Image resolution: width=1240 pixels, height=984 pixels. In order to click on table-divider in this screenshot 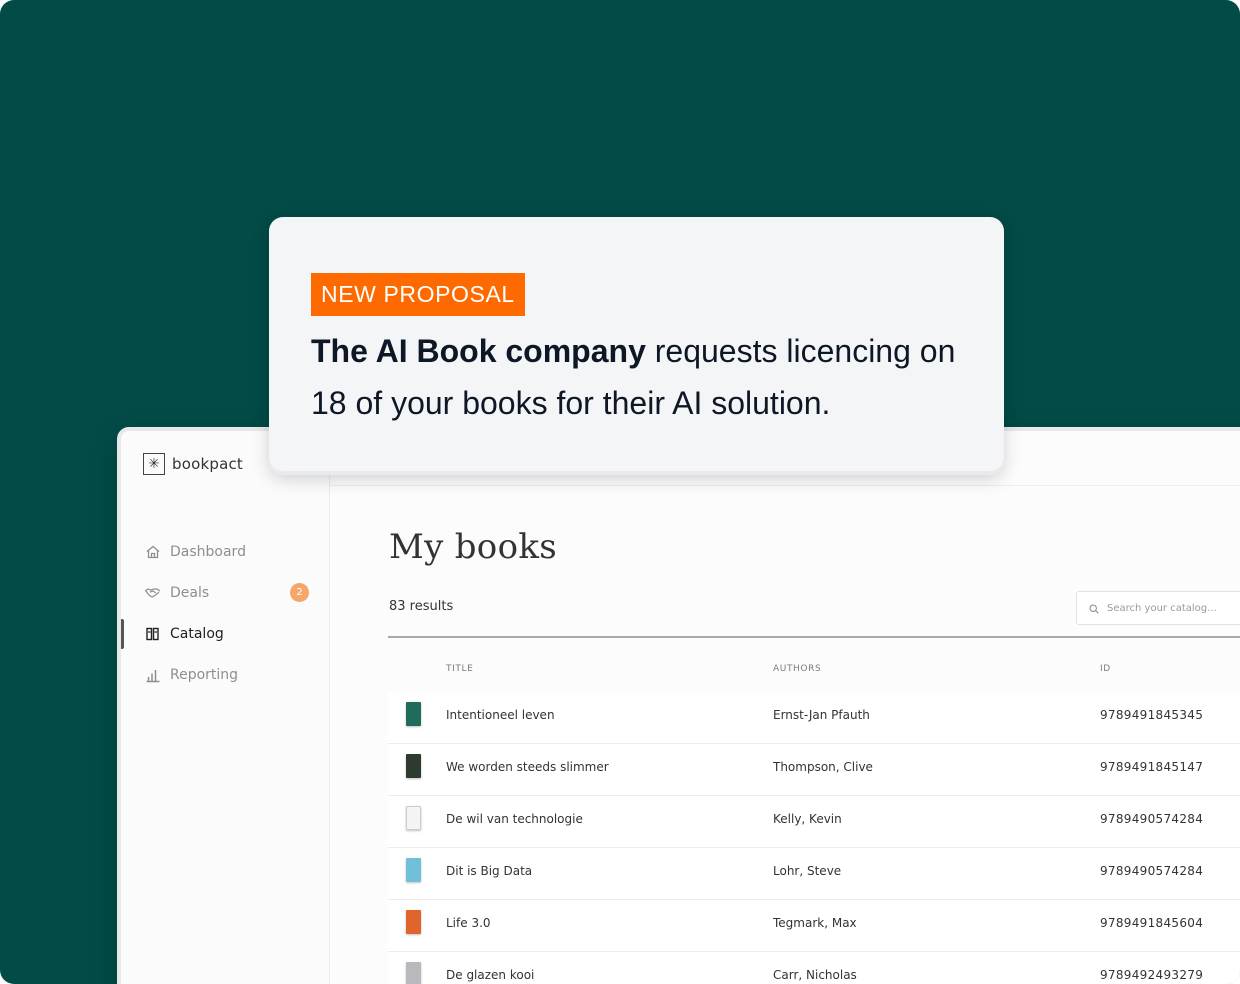, I will do `click(814, 637)`.